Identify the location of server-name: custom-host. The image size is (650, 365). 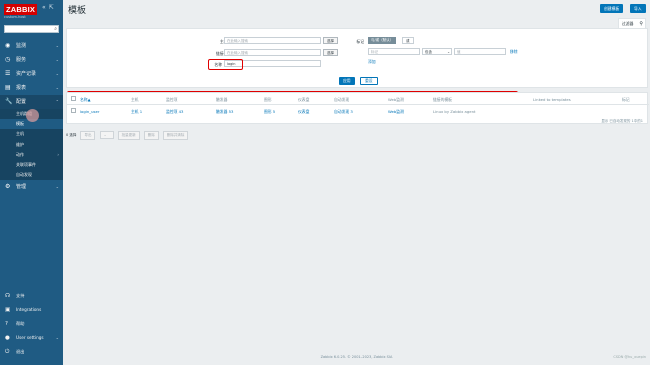
(15, 17).